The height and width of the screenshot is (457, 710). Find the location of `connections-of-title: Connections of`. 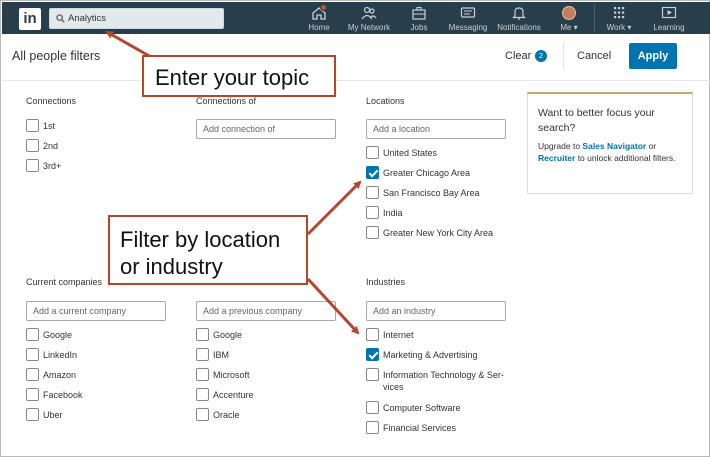

connections-of-title: Connections of is located at coordinates (226, 101).